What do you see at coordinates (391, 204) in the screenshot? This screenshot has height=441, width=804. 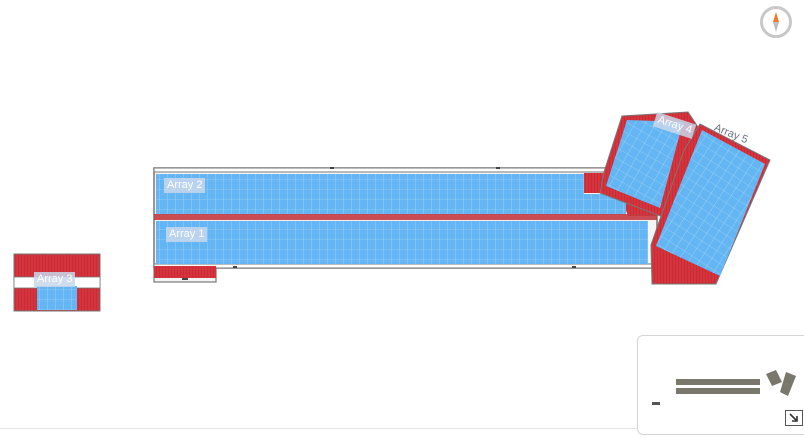 I see `array-2-panels-lower` at bounding box center [391, 204].